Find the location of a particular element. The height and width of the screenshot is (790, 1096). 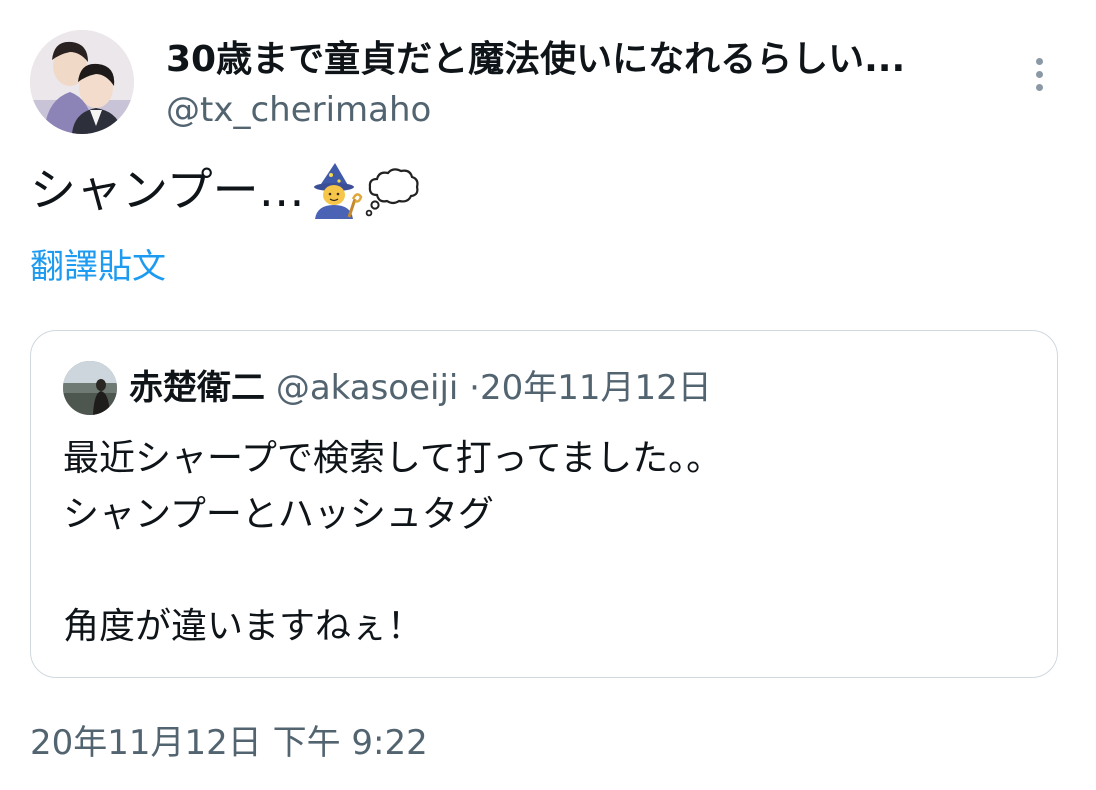

quote-avatar-image is located at coordinates (90, 388).